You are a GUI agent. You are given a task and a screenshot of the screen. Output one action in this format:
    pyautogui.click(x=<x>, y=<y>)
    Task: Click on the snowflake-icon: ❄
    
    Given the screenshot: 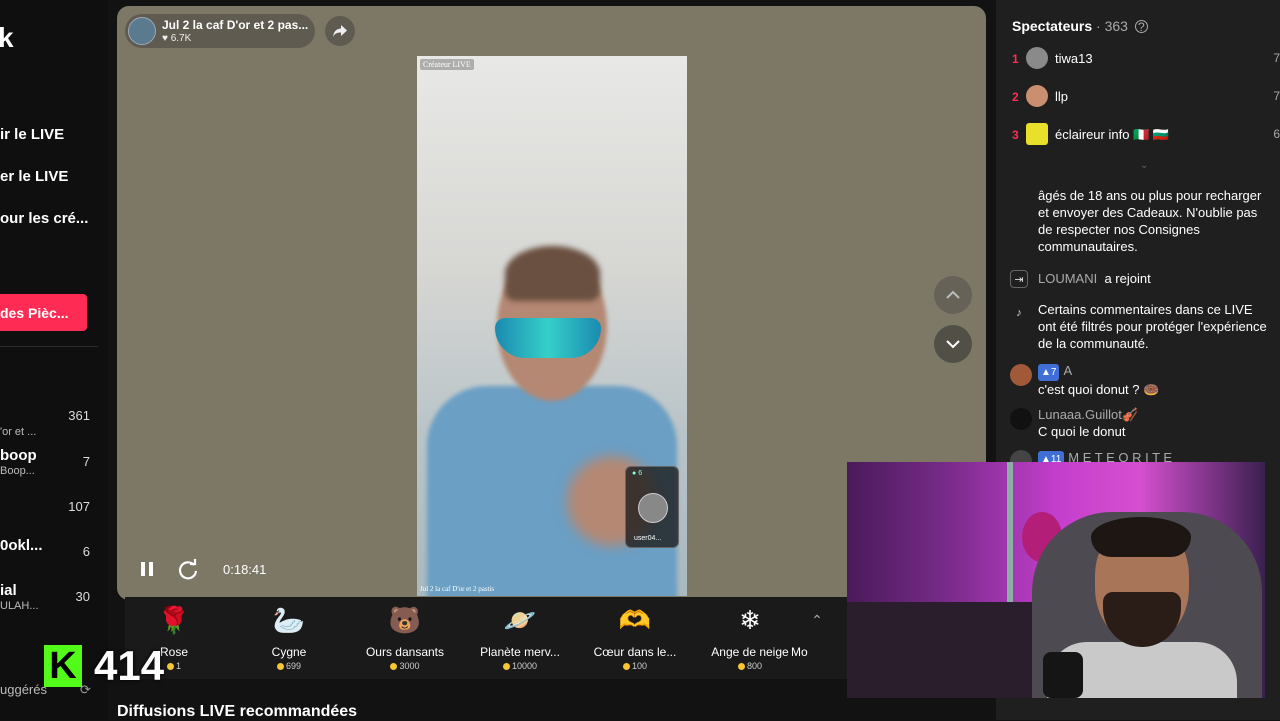 What is the action you would take?
    pyautogui.click(x=750, y=619)
    